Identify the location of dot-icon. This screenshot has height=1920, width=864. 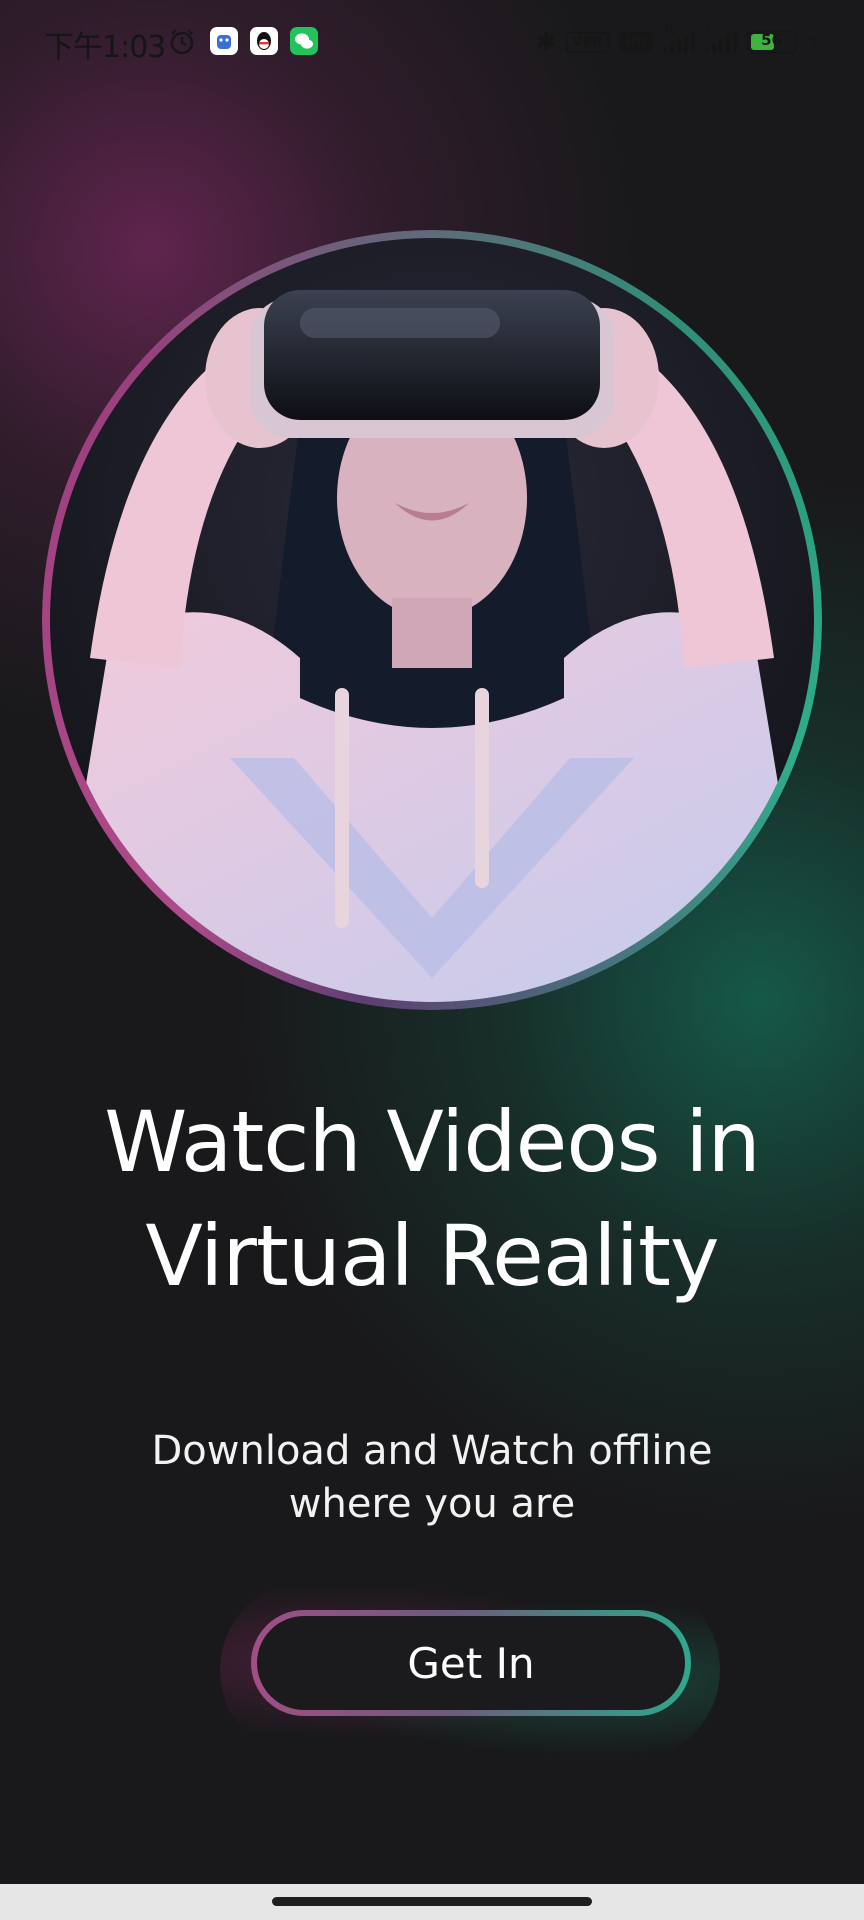
(344, 42).